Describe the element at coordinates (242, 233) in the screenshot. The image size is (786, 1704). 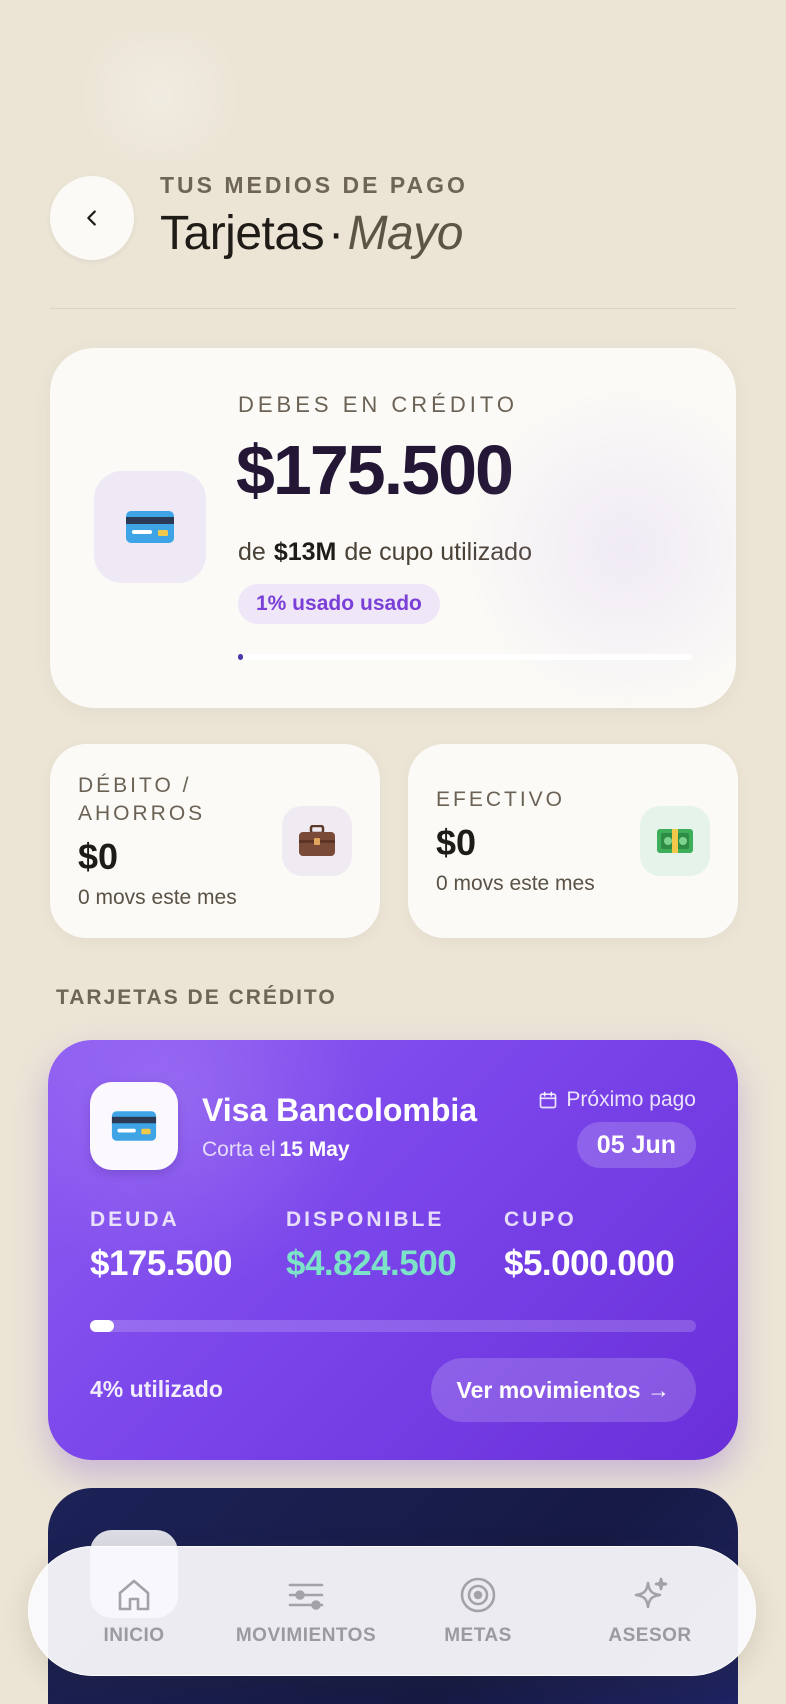
I see `page-title-text: Tarjetas` at that location.